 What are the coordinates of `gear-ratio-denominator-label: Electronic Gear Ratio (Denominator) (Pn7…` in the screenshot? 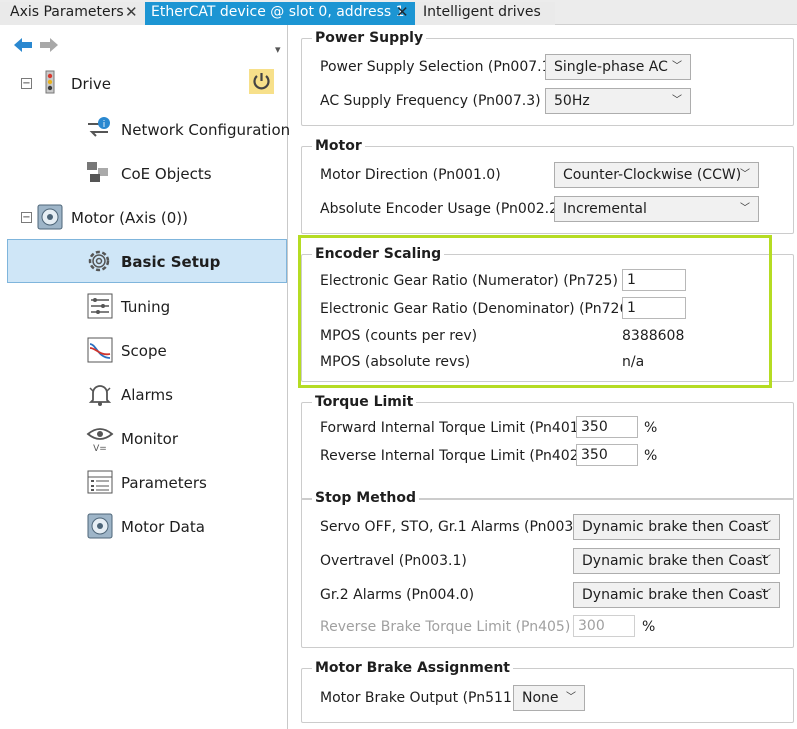 It's located at (477, 309).